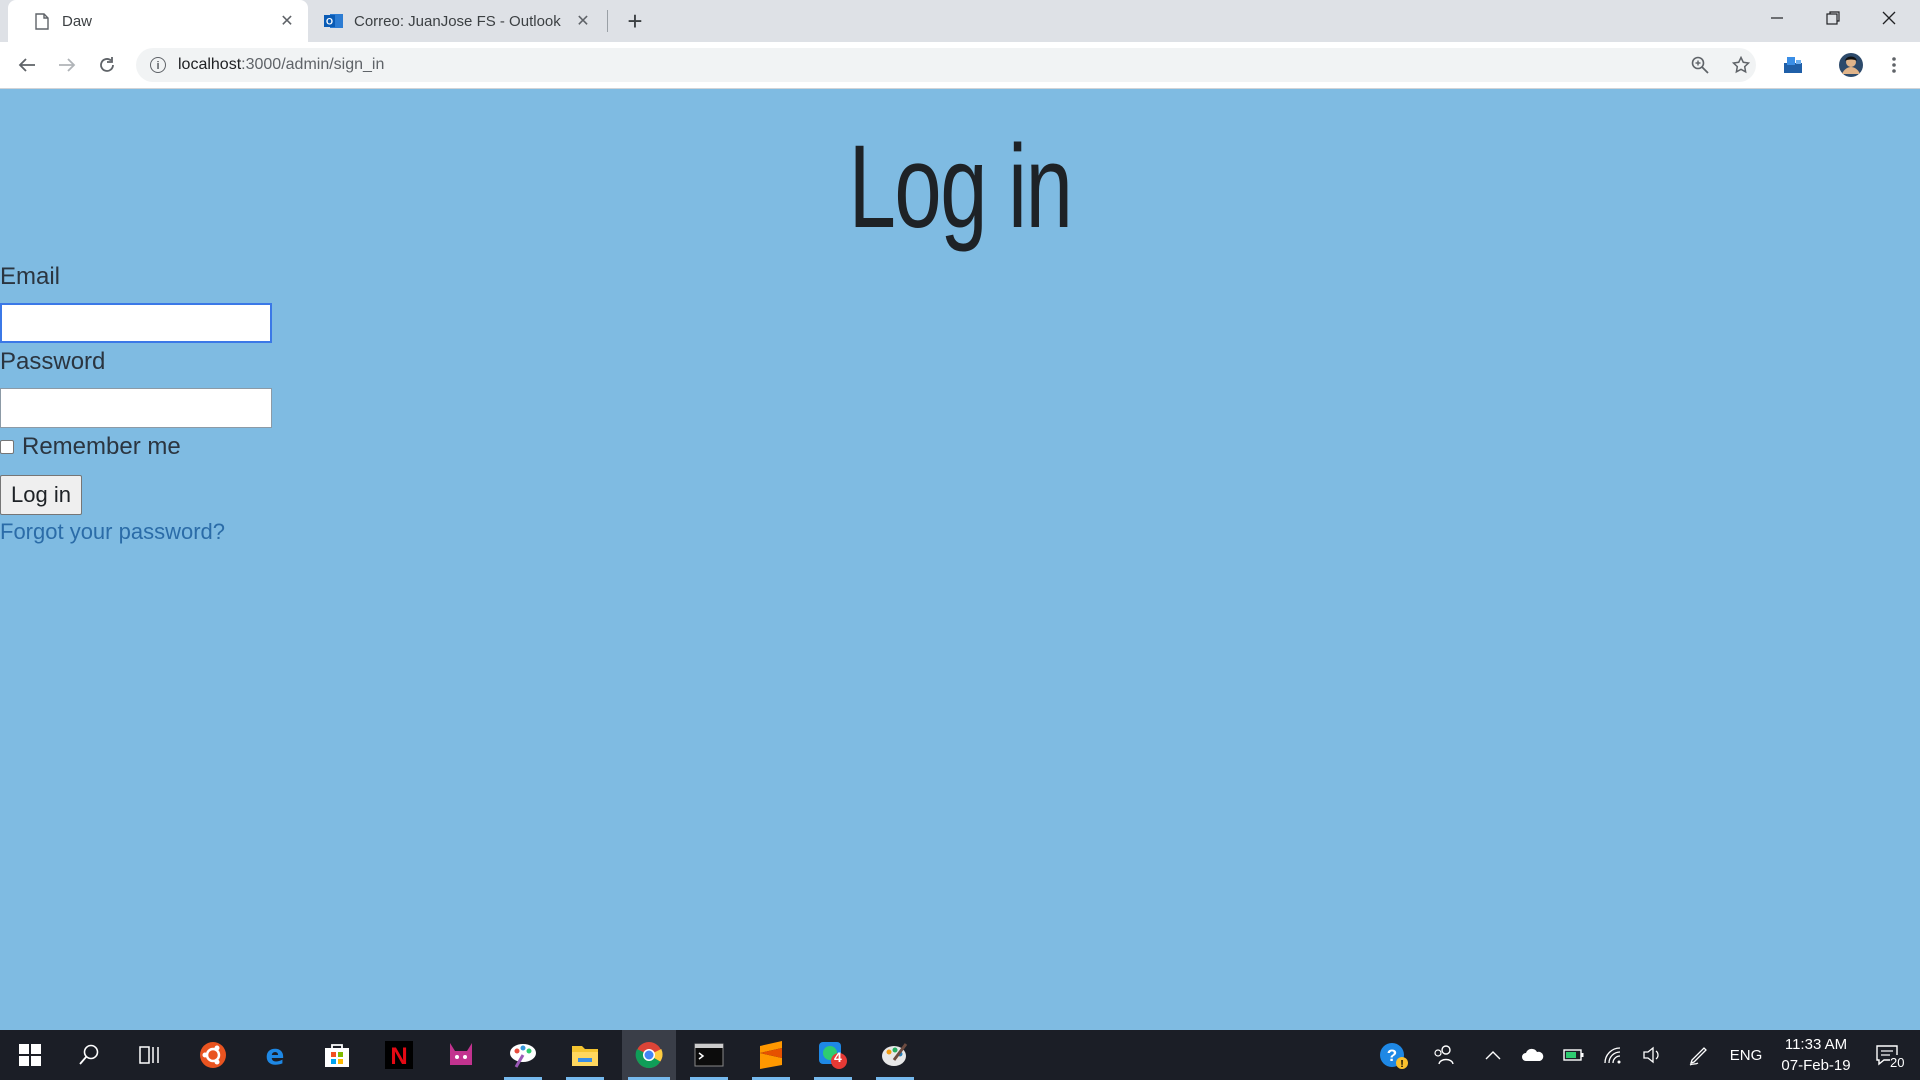 This screenshot has height=1080, width=1920. What do you see at coordinates (112, 532) in the screenshot?
I see `forgot-password-link: Forgot your password?` at bounding box center [112, 532].